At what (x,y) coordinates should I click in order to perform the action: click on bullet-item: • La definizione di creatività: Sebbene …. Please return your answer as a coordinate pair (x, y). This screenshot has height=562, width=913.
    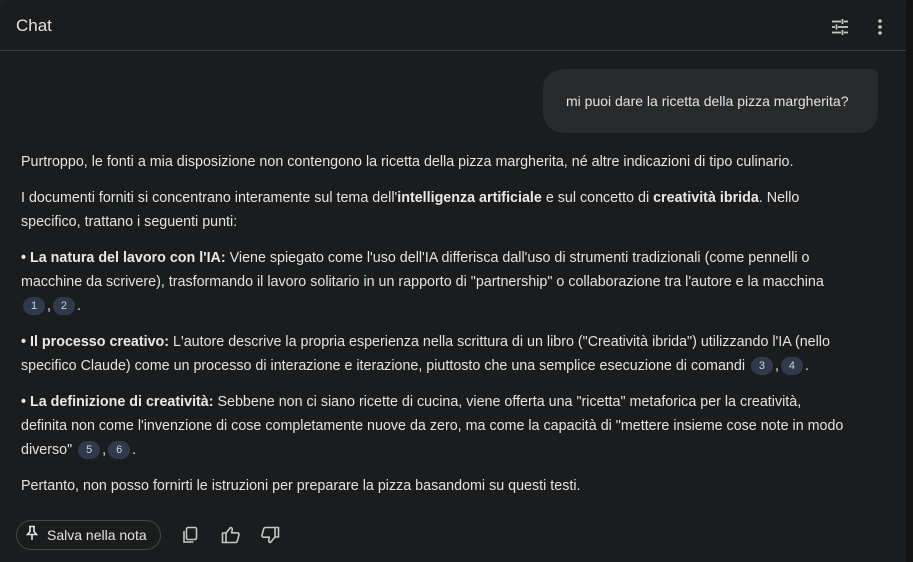
    Looking at the image, I should click on (432, 426).